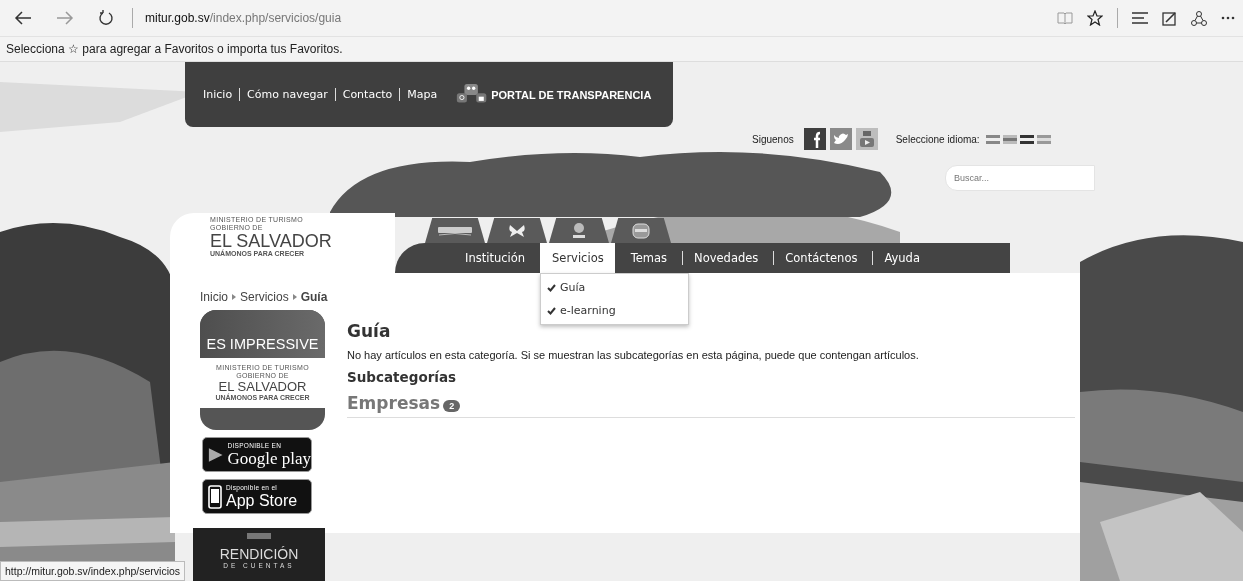  Describe the element at coordinates (866, 139) in the screenshot. I see `video-icon` at that location.